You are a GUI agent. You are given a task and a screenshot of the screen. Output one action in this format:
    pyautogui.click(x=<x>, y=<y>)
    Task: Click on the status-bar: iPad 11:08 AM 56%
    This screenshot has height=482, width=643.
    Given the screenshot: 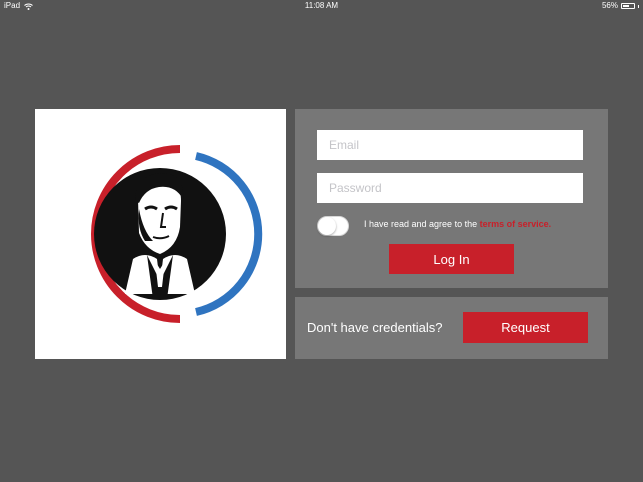 What is the action you would take?
    pyautogui.click(x=321, y=6)
    